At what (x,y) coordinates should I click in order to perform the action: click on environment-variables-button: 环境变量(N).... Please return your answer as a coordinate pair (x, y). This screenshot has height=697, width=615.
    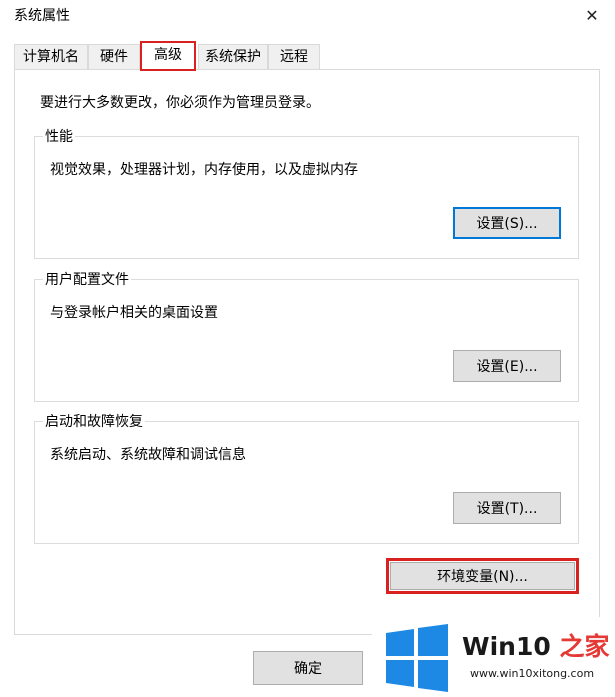
    Looking at the image, I should click on (482, 576).